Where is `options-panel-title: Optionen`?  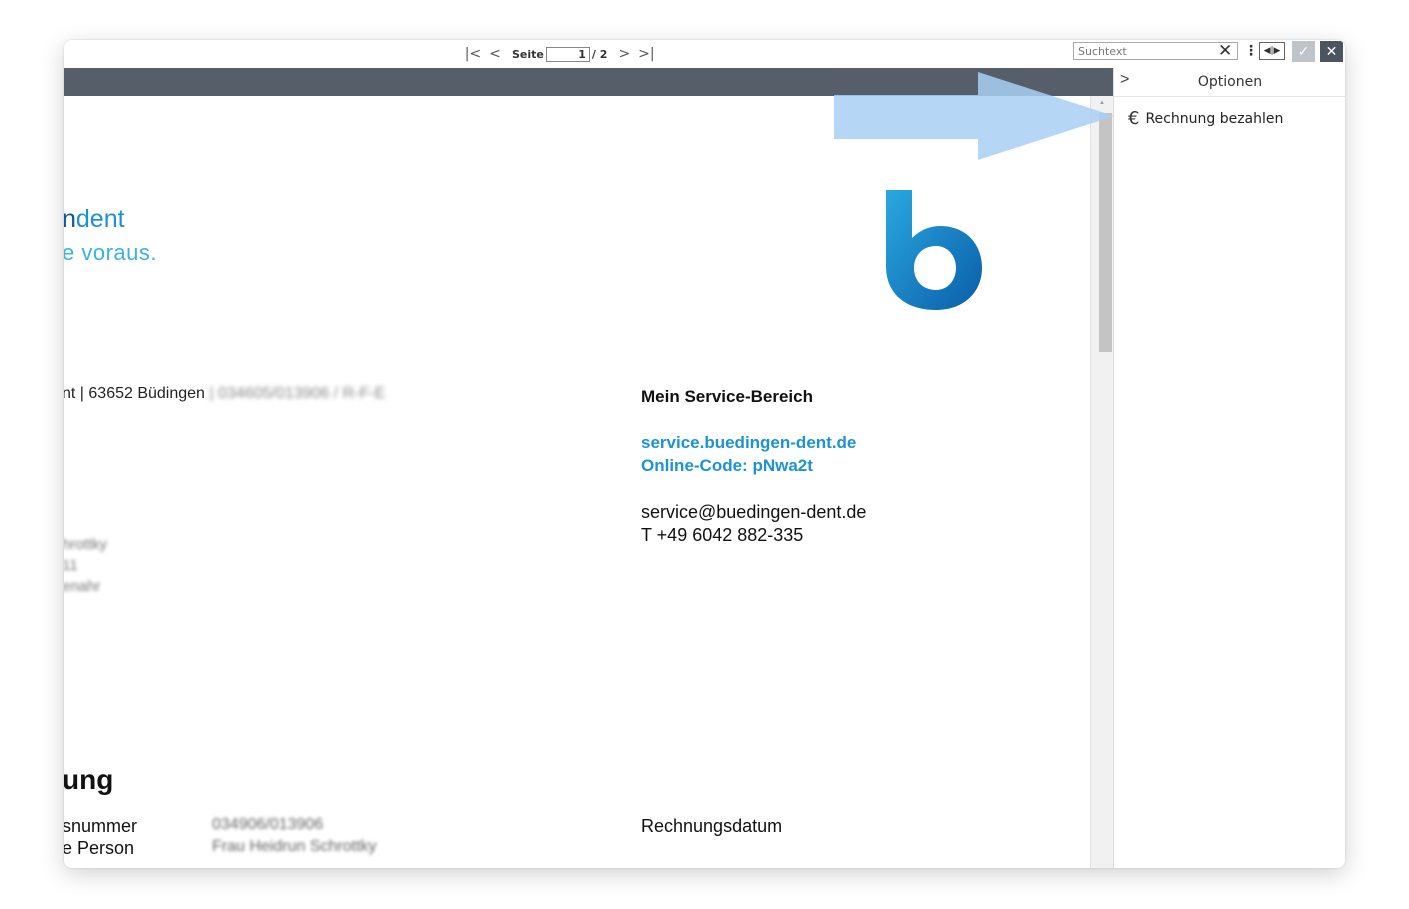 options-panel-title: Optionen is located at coordinates (1230, 82).